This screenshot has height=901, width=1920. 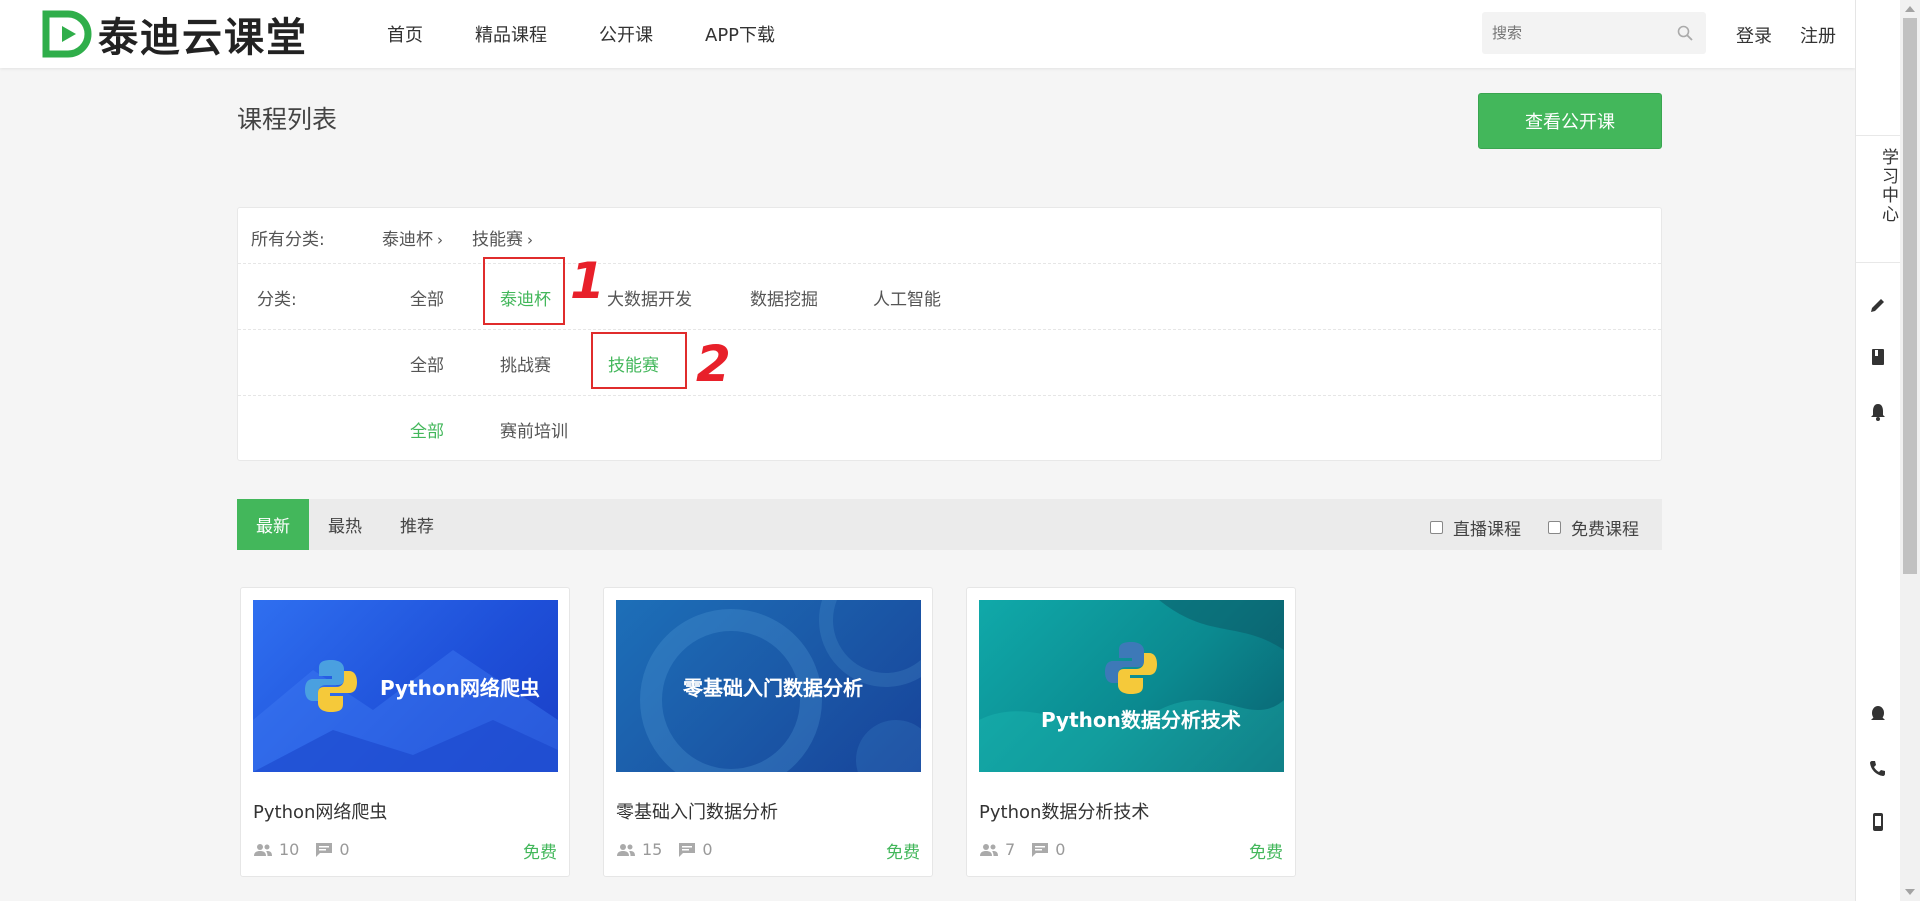 What do you see at coordinates (740, 34) in the screenshot?
I see `nav-app-download: APP下载` at bounding box center [740, 34].